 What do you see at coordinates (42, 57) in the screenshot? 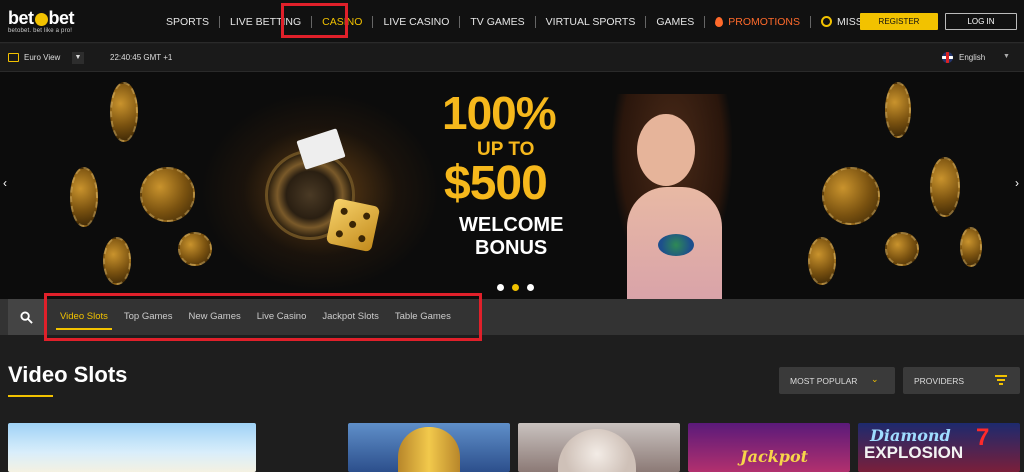
I see `view-mode-label: Euro View` at bounding box center [42, 57].